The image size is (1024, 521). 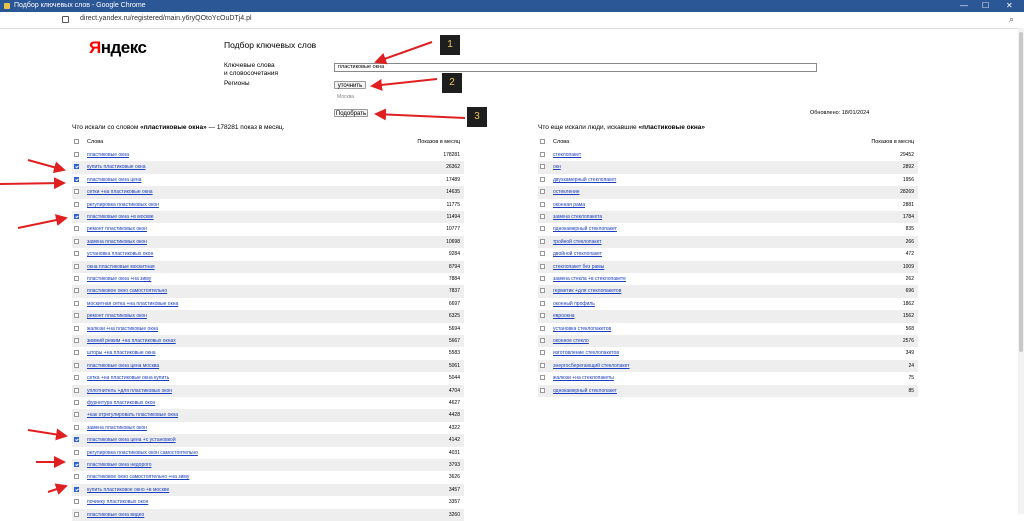 I want to click on keyword-link: пластиковые окна, so click(x=108, y=155).